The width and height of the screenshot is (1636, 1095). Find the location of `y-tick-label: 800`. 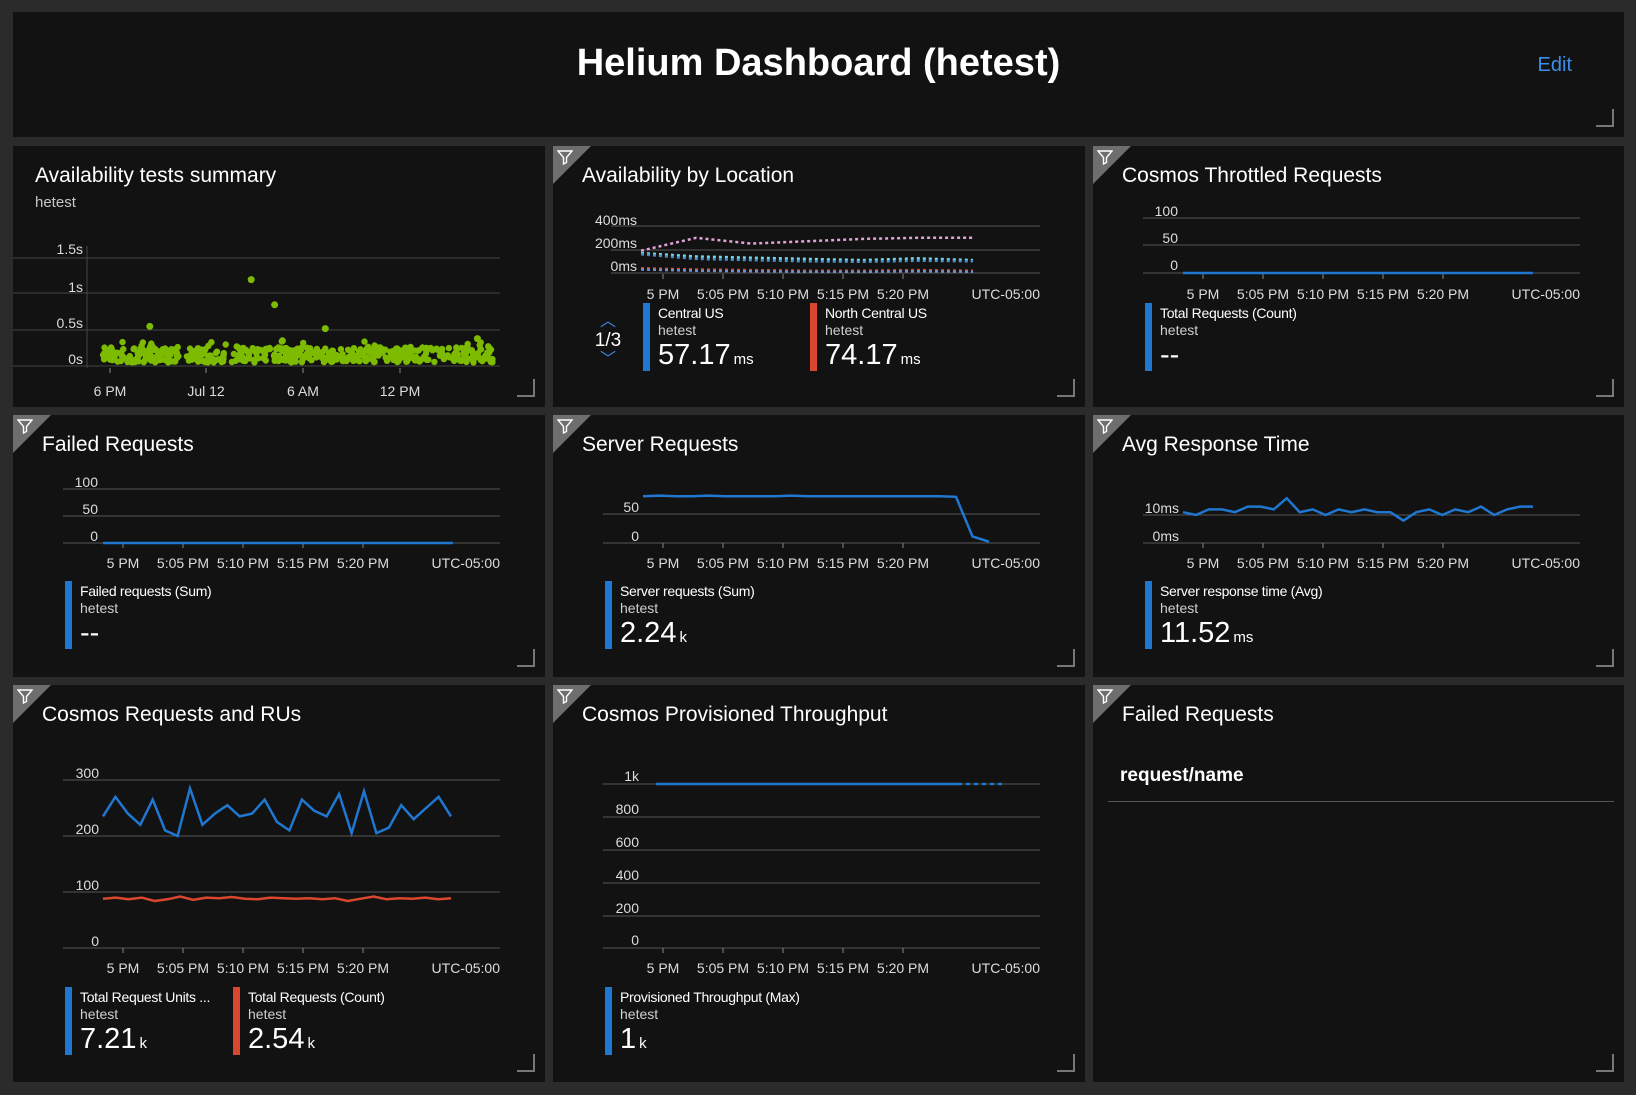

y-tick-label: 800 is located at coordinates (628, 809).